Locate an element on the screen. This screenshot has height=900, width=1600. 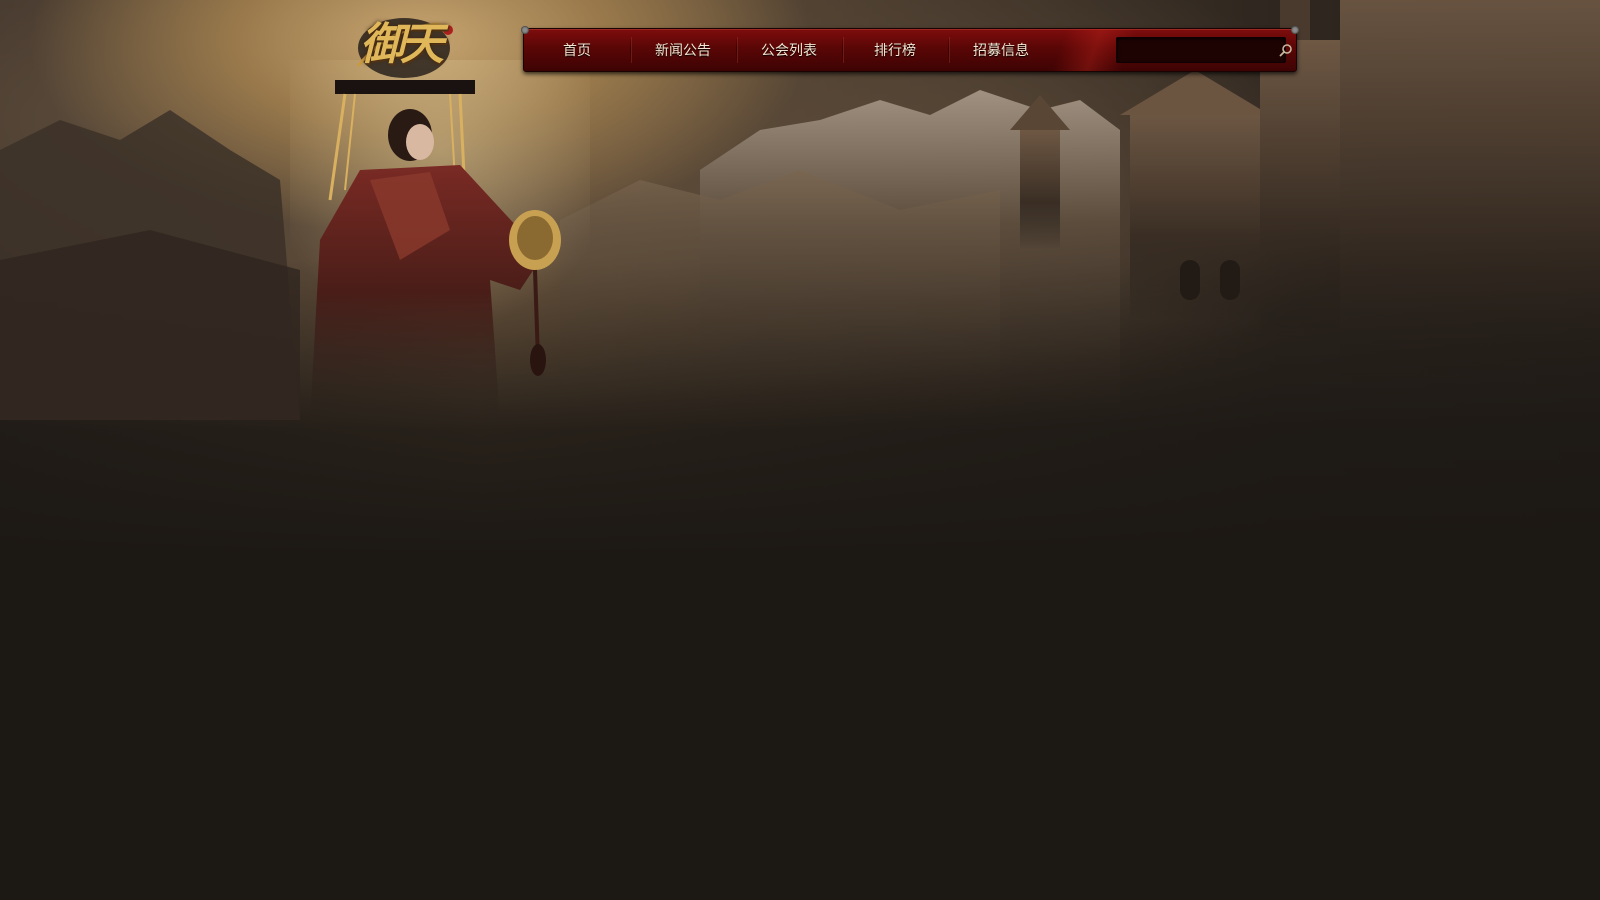
nav-item-label: 首页 is located at coordinates (577, 51).